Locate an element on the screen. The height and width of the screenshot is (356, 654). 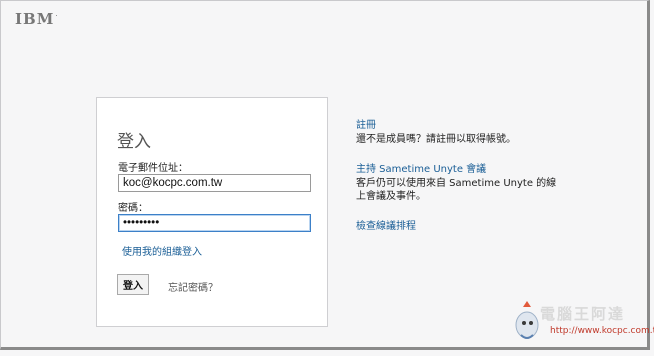
login-title: 登入 is located at coordinates (134, 142).